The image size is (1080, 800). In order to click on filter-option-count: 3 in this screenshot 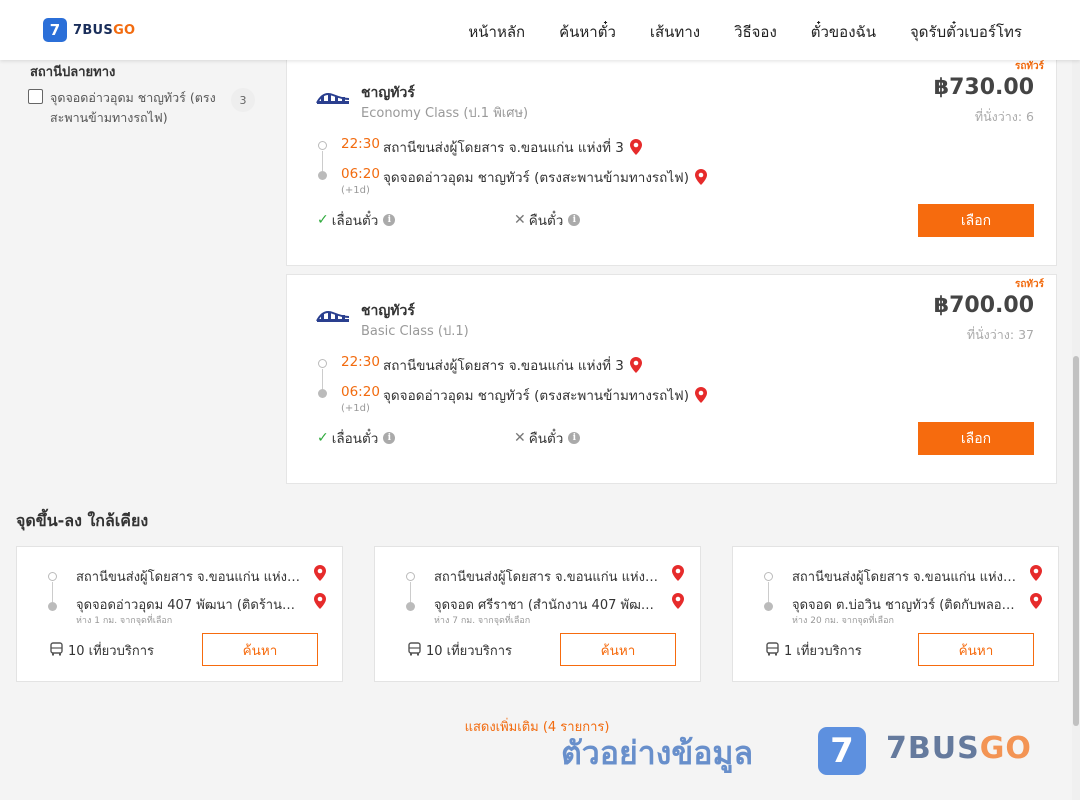, I will do `click(243, 100)`.